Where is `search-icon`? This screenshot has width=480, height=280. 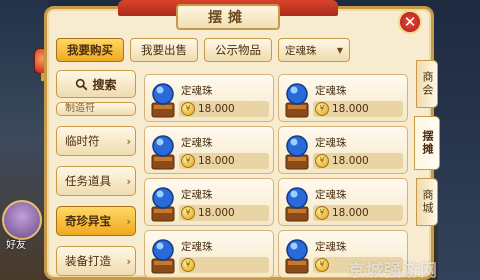
search-icon is located at coordinates (82, 84).